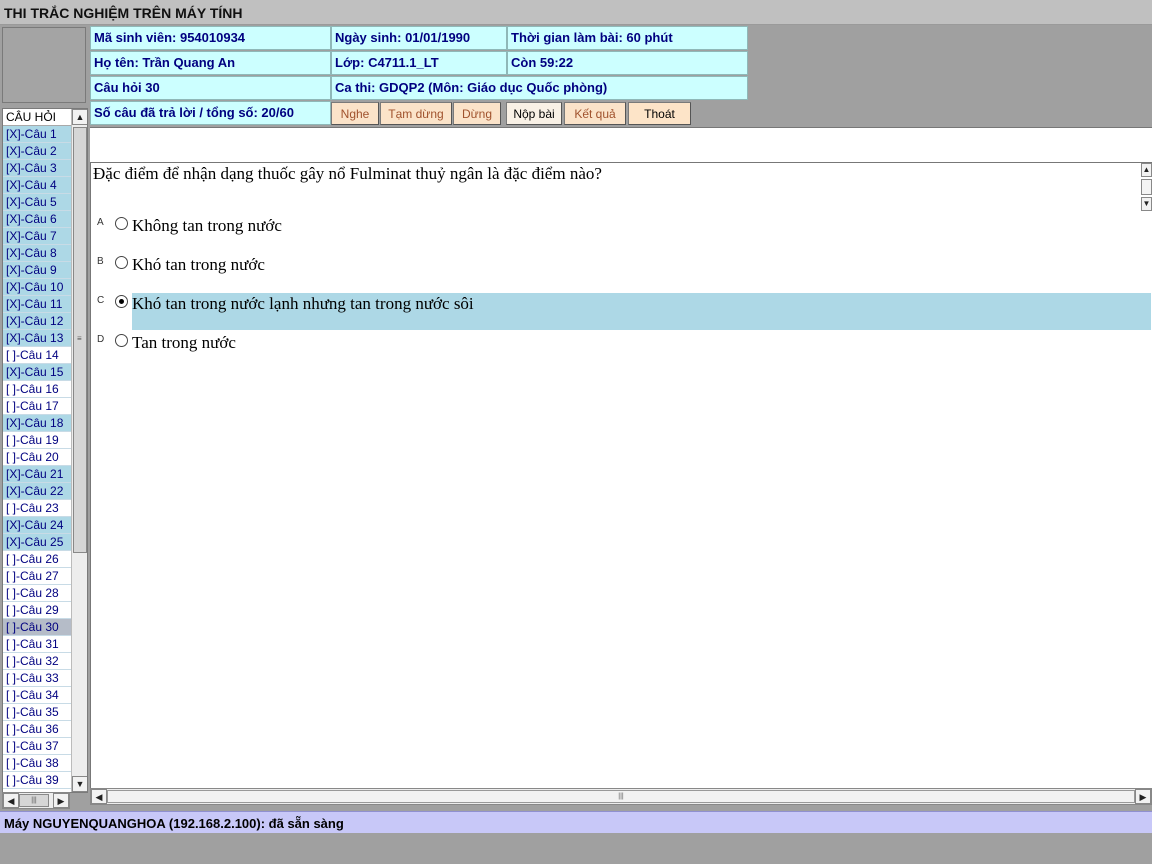  Describe the element at coordinates (37, 117) in the screenshot. I see `question-list-header: CÂU HỎI` at that location.